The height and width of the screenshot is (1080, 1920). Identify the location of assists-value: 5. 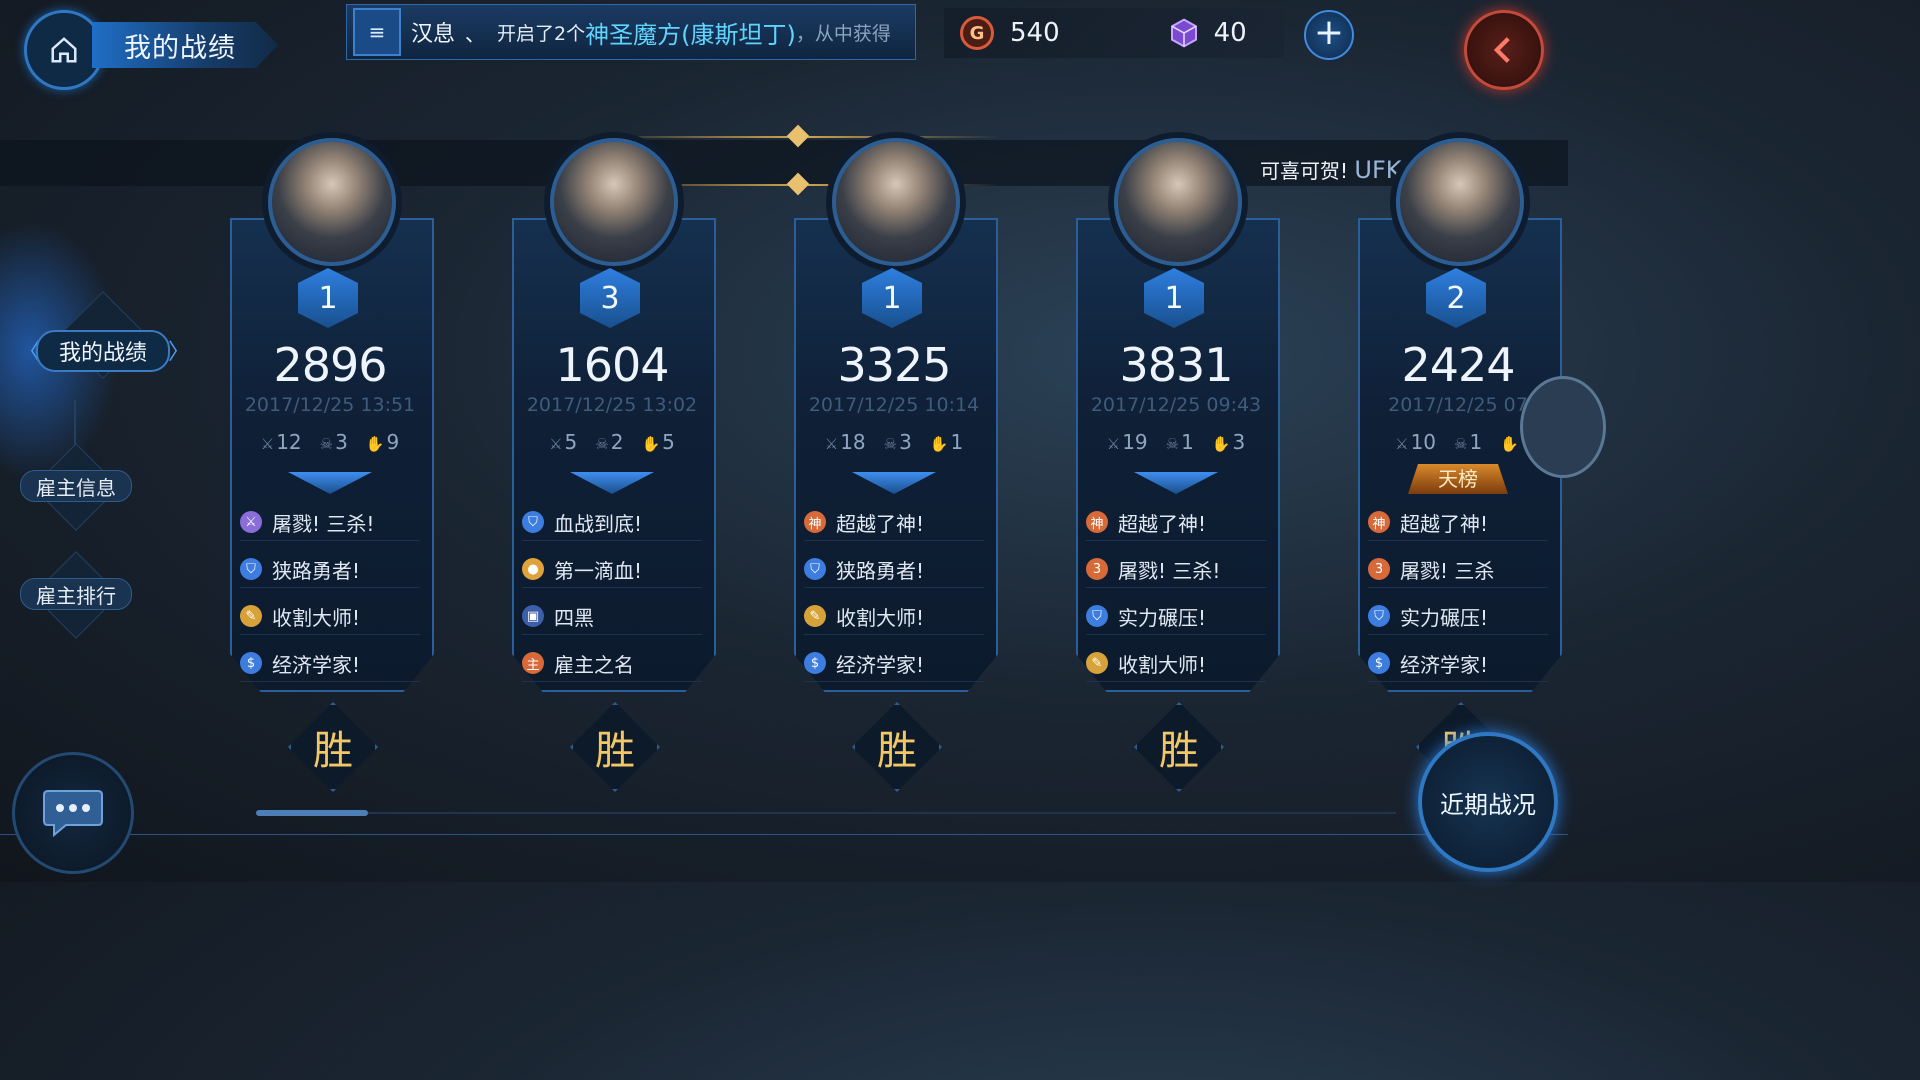
(668, 442).